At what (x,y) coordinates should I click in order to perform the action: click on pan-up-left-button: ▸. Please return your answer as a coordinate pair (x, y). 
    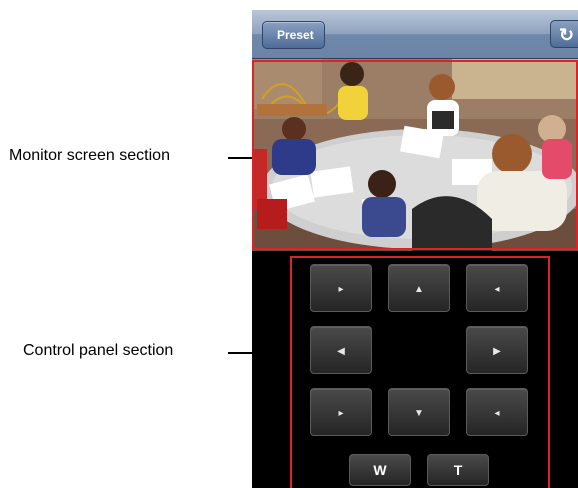
    Looking at the image, I should click on (341, 288).